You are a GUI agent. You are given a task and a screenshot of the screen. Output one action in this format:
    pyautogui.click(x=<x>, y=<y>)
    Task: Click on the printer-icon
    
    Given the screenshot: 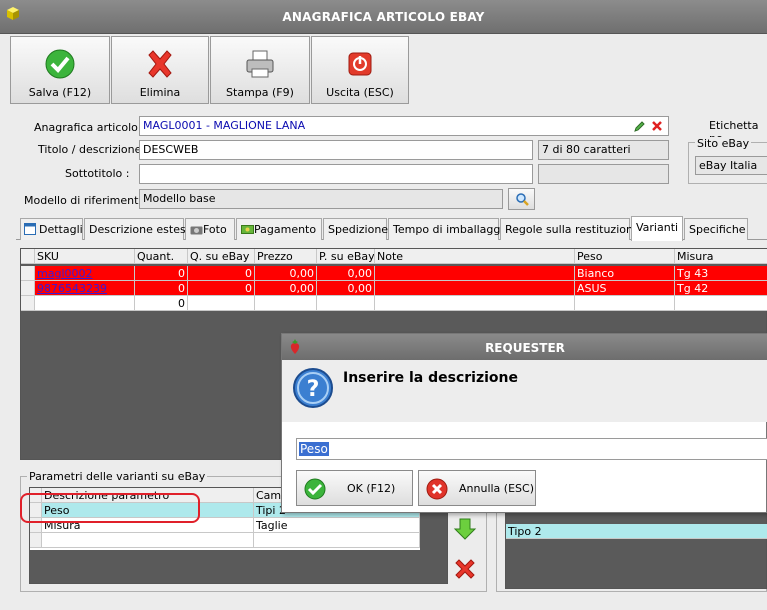 What is the action you would take?
    pyautogui.click(x=260, y=64)
    